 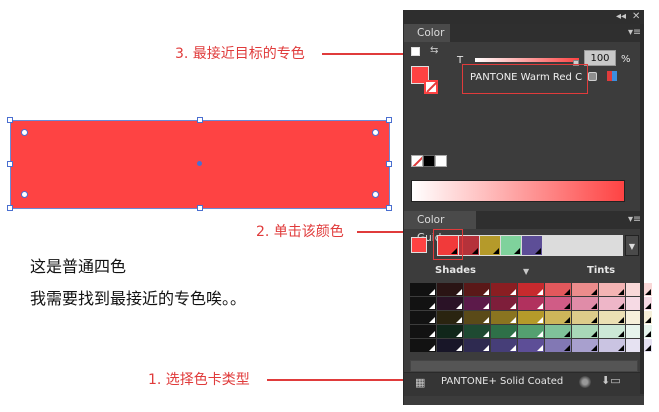 What do you see at coordinates (440, 227) in the screenshot?
I see `tab-color-guide: Color Guide` at bounding box center [440, 227].